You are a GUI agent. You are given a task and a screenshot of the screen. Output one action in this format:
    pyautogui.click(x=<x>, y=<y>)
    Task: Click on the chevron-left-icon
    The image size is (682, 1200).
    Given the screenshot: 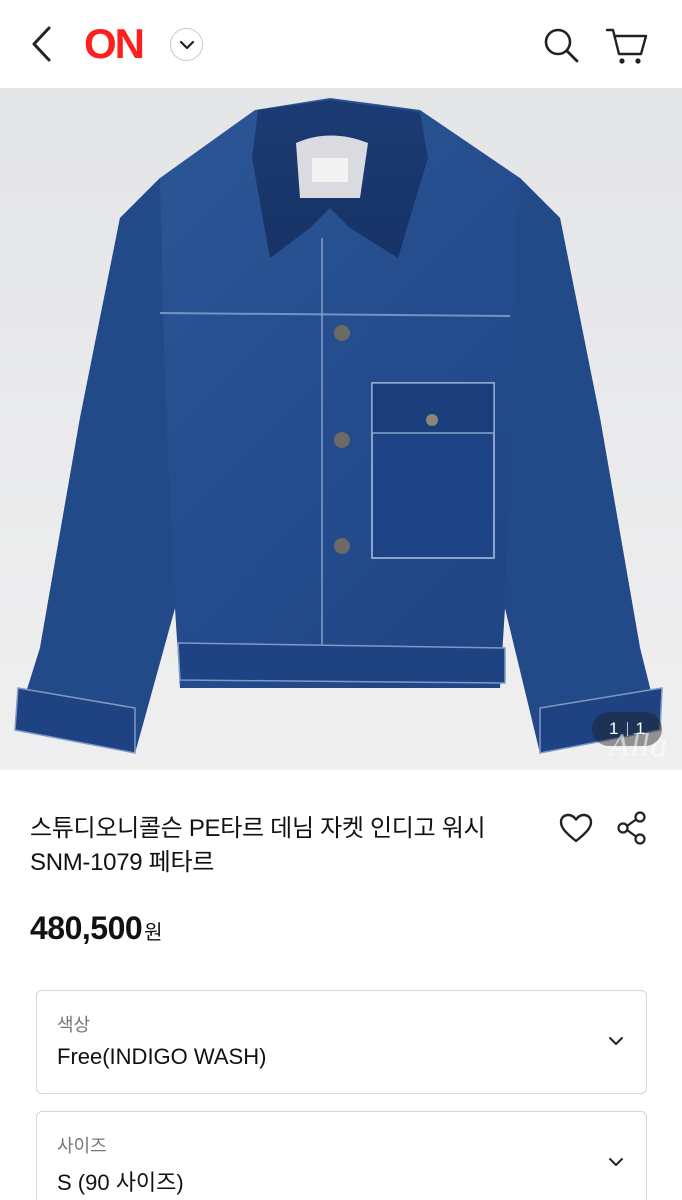 What is the action you would take?
    pyautogui.click(x=41, y=44)
    